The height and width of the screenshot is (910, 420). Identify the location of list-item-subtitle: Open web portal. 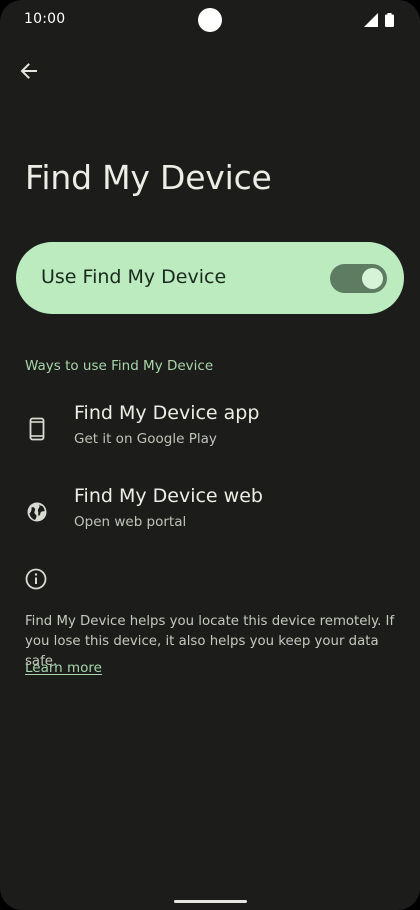
(130, 522).